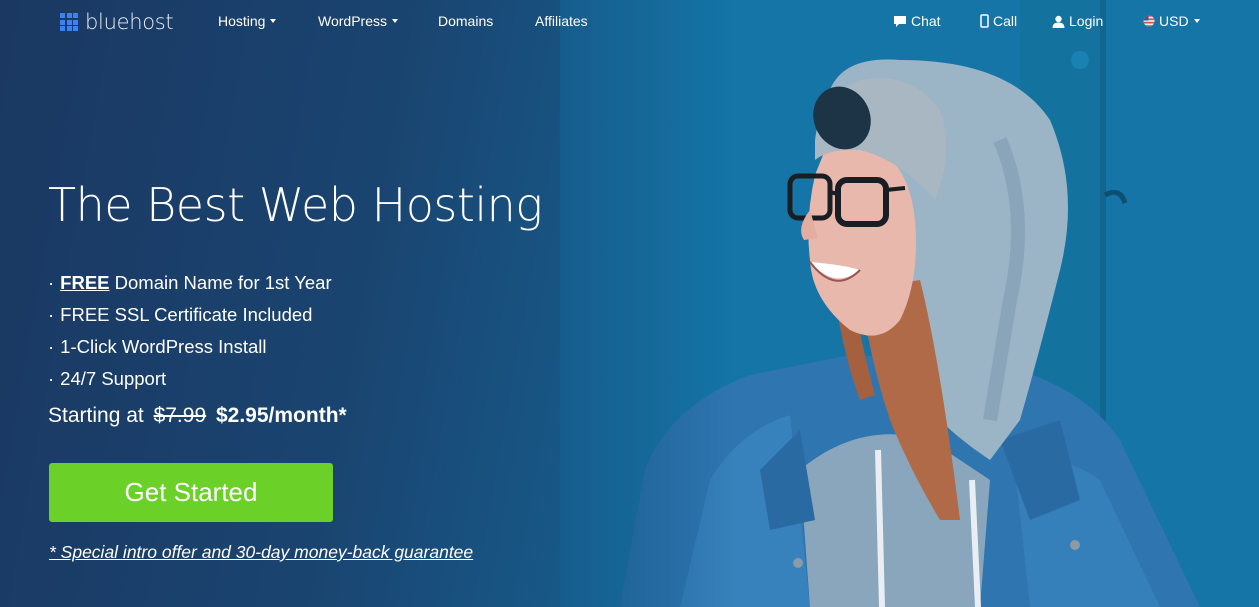 The height and width of the screenshot is (607, 1259). Describe the element at coordinates (984, 21) in the screenshot. I see `mobile-phone-icon` at that location.